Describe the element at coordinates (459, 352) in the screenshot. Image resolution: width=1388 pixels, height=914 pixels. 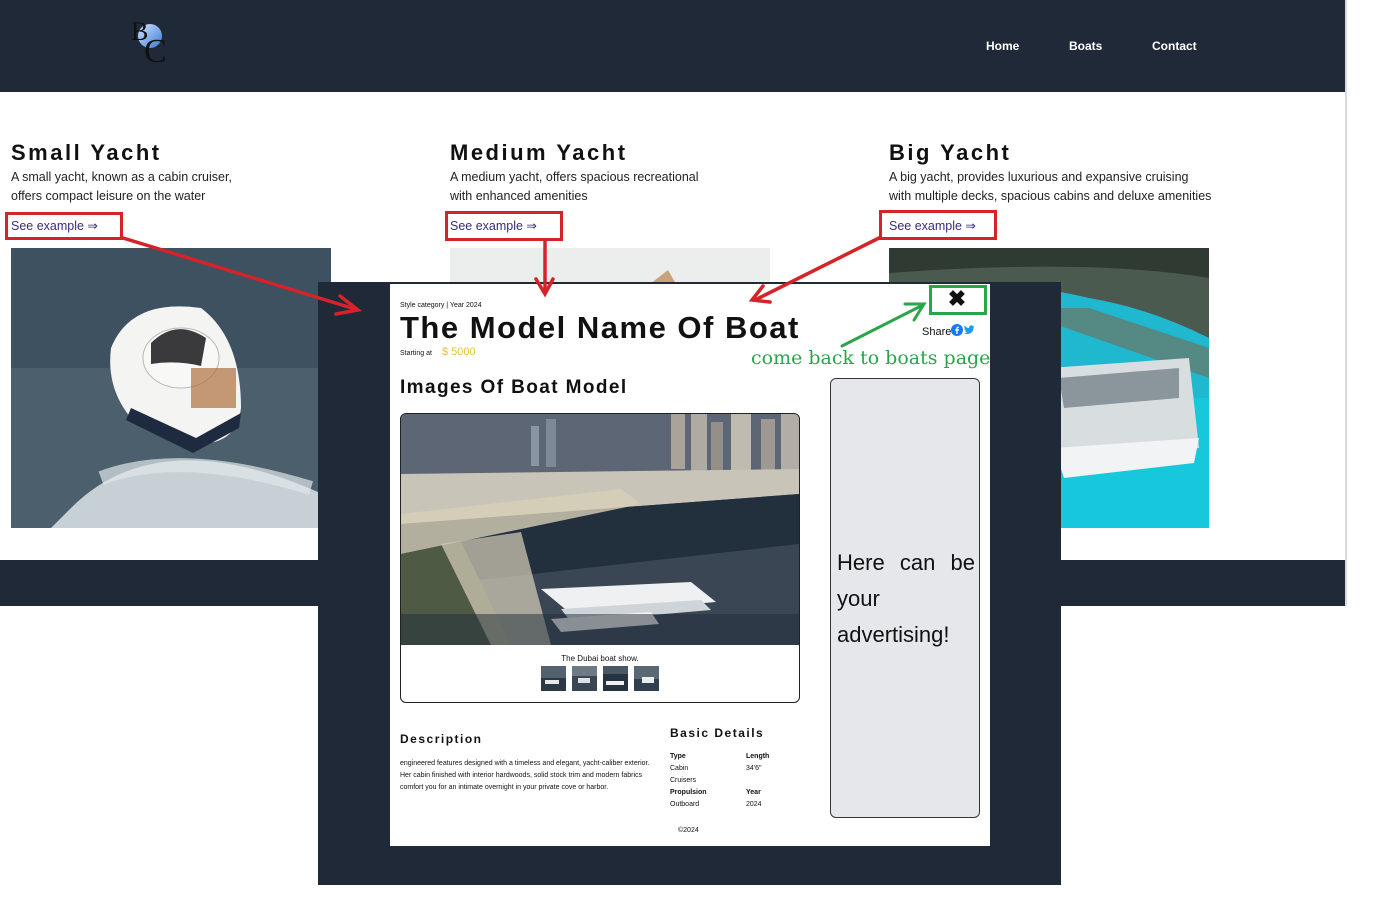
I see `price: $ 5000` at that location.